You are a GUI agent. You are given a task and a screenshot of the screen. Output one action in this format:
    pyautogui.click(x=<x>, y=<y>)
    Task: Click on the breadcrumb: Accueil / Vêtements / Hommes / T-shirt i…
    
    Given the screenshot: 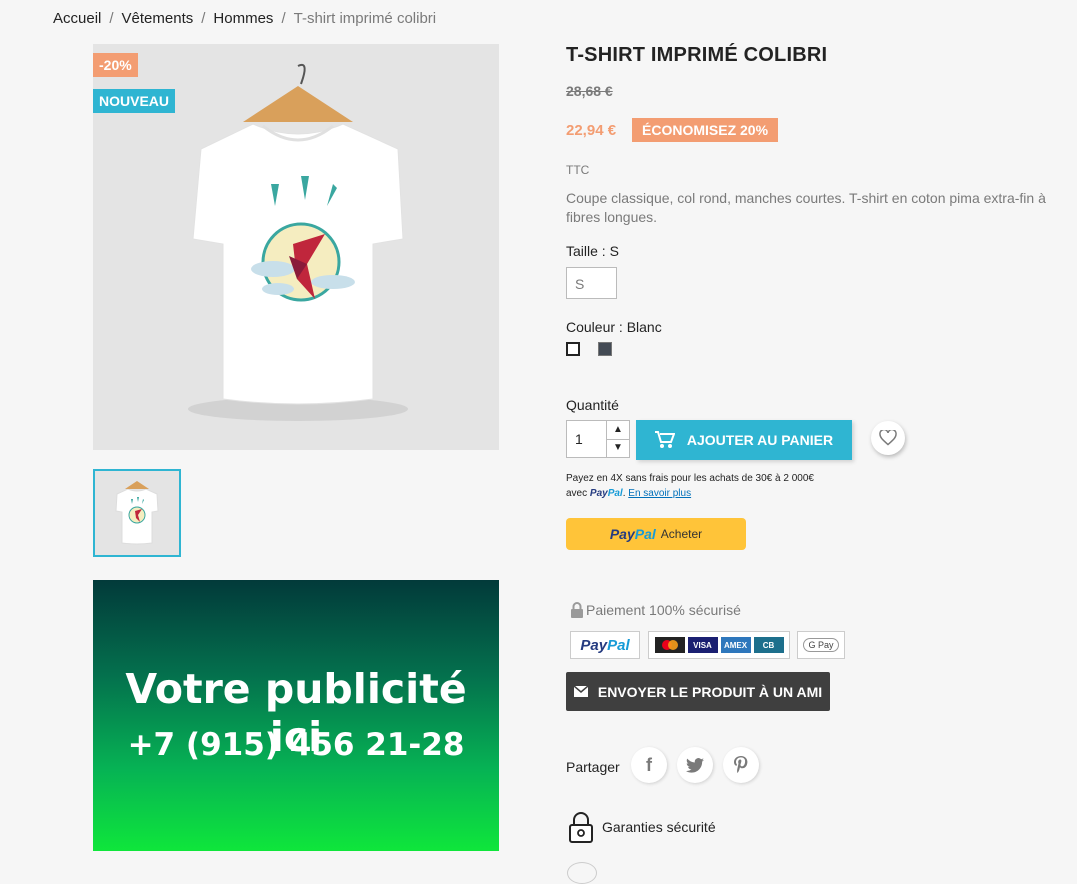 What is the action you would take?
    pyautogui.click(x=244, y=18)
    